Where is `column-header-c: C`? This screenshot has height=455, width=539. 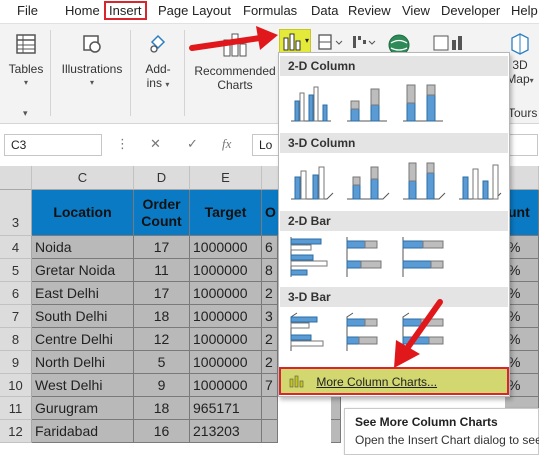
column-header-c: C is located at coordinates (83, 178).